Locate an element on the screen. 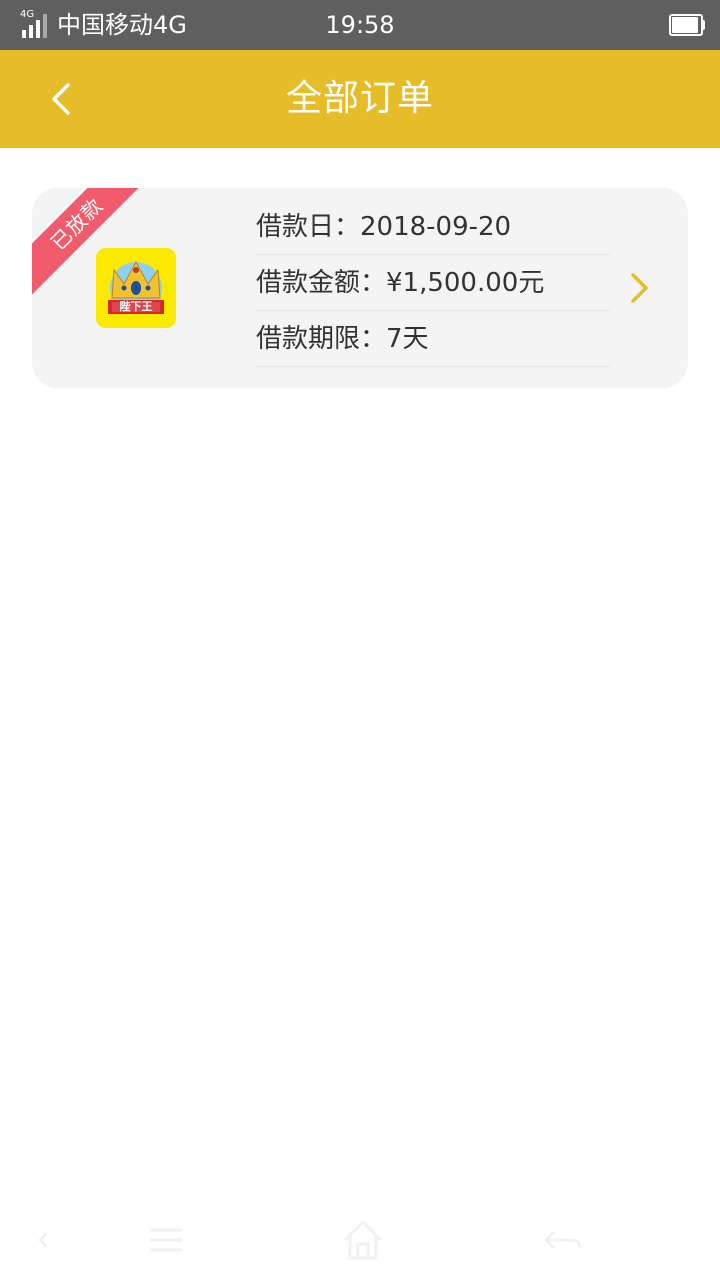 Image resolution: width=720 pixels, height=1280 pixels. status-time: 19:58 is located at coordinates (360, 25).